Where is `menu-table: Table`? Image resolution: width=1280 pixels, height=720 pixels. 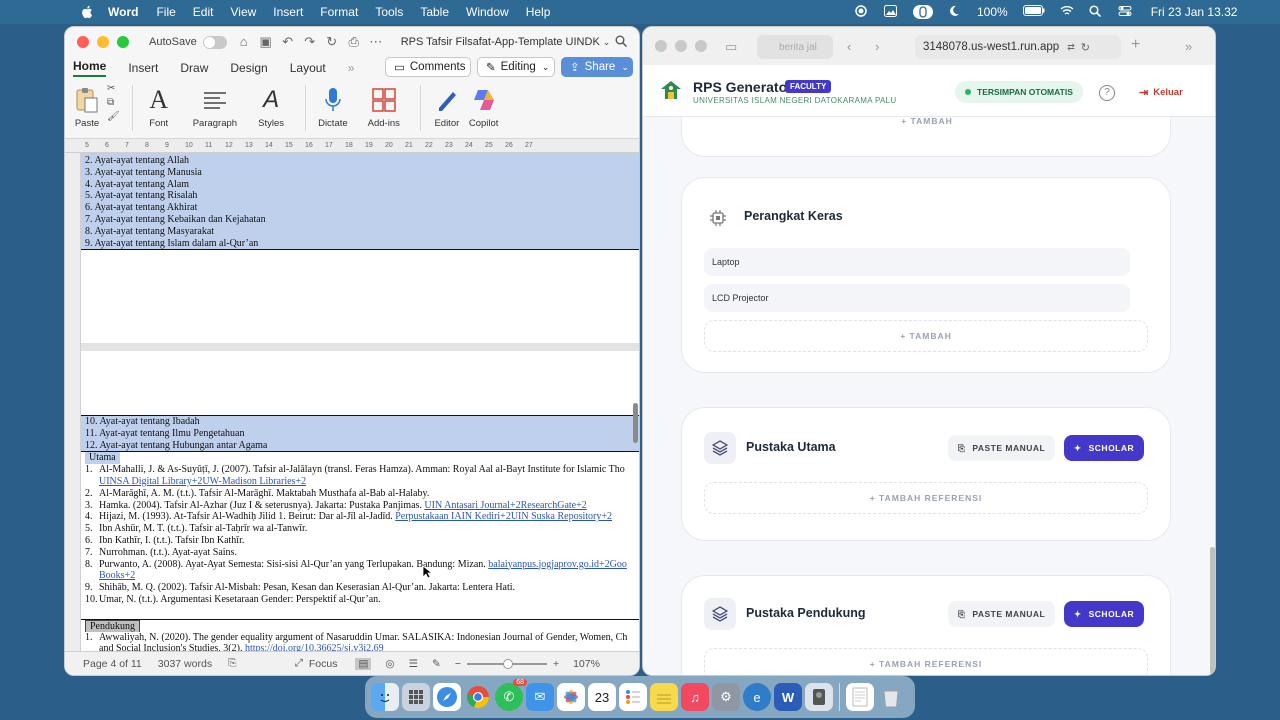 menu-table: Table is located at coordinates (434, 12).